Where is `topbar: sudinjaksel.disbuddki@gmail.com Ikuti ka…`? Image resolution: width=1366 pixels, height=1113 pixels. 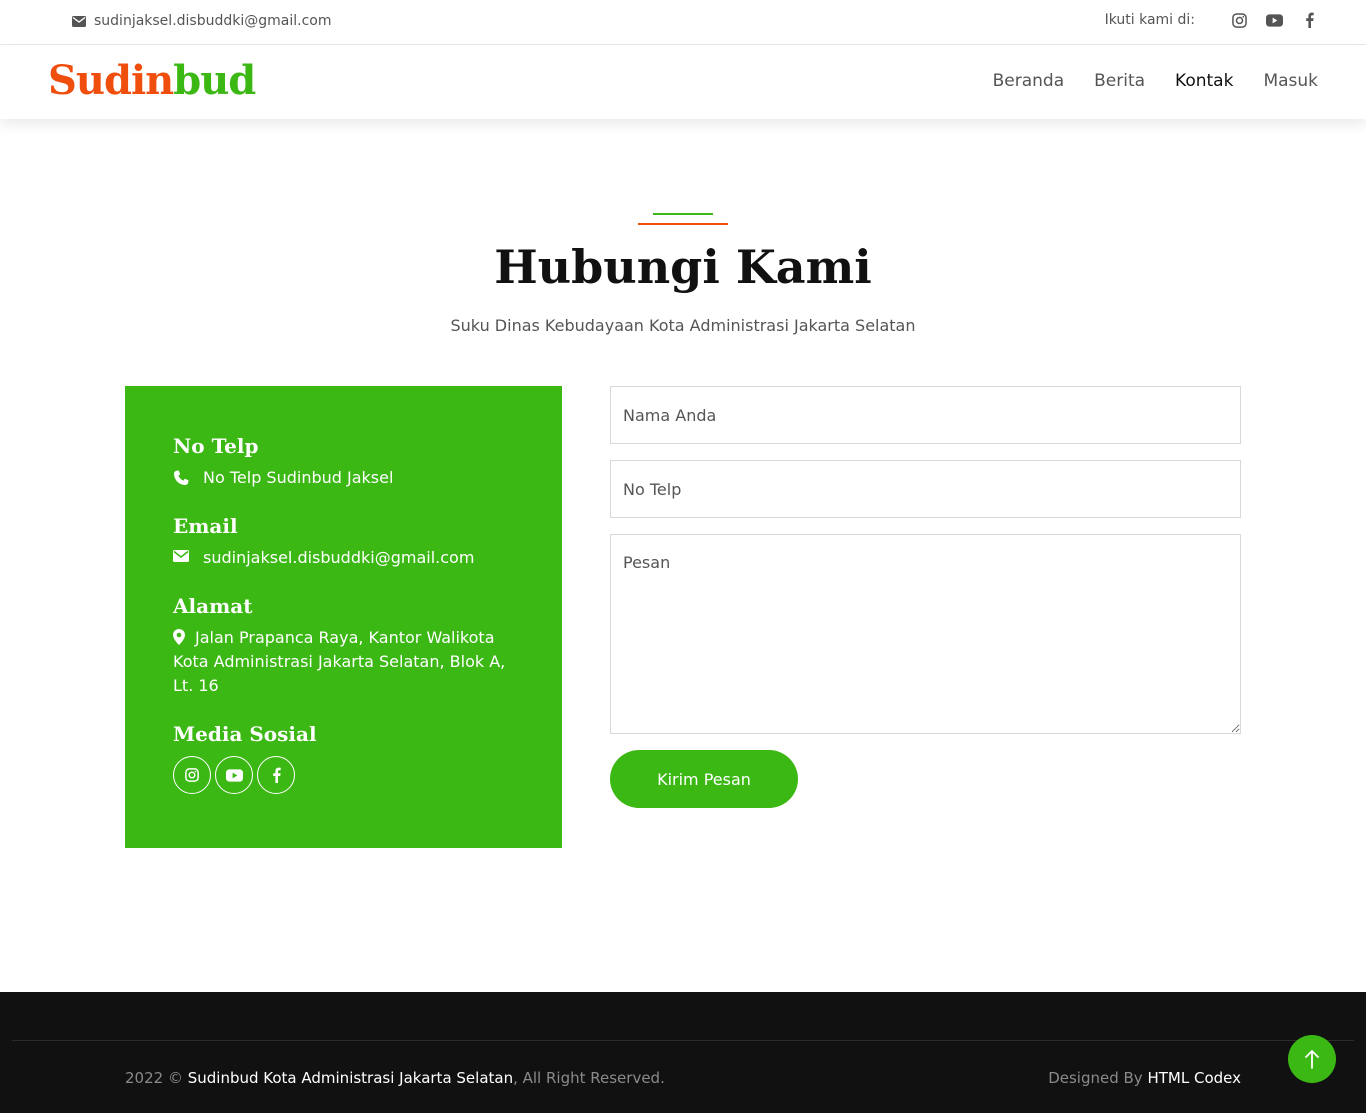
topbar: sudinjaksel.disbuddki@gmail.com Ikuti ka… is located at coordinates (683, 22).